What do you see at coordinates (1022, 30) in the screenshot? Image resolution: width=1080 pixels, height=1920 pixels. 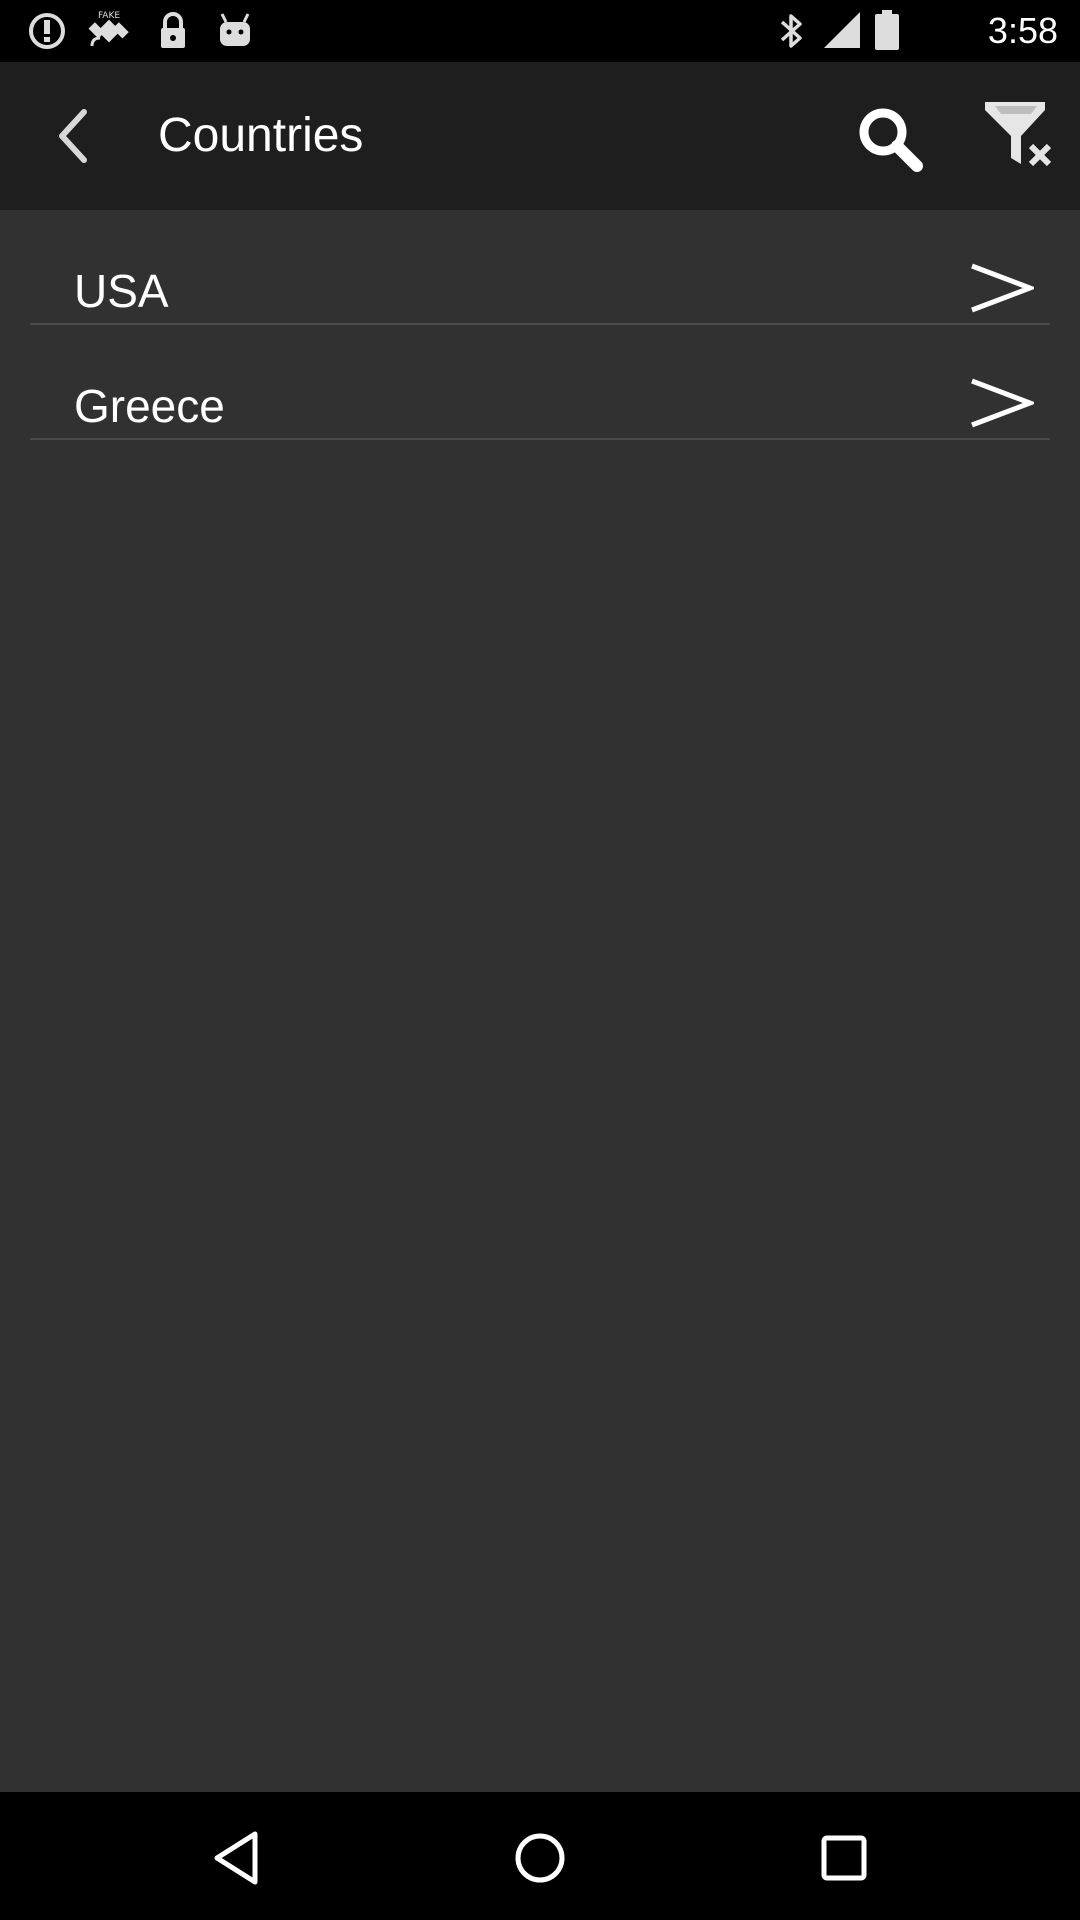 I see `clock-time: 3:58` at bounding box center [1022, 30].